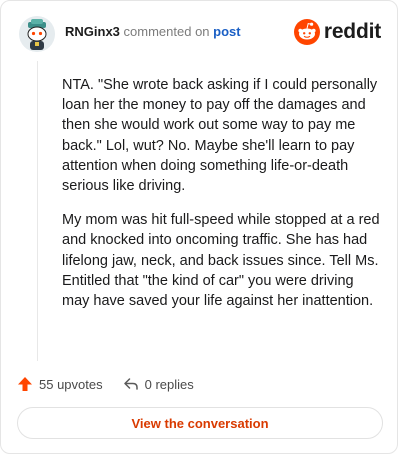  What do you see at coordinates (131, 384) in the screenshot?
I see `reply-arrow-icon` at bounding box center [131, 384].